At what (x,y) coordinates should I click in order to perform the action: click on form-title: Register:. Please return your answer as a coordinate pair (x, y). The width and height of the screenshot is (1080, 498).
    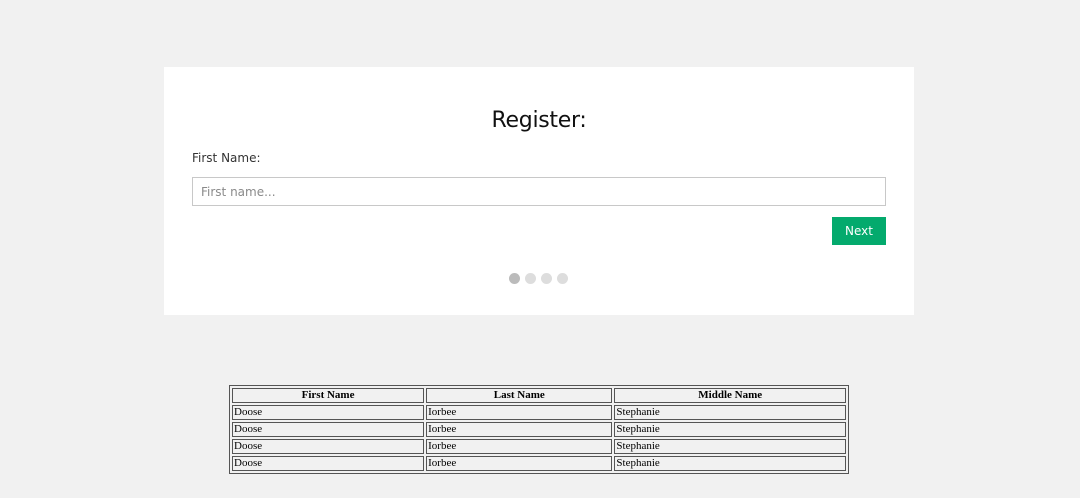
    Looking at the image, I should click on (539, 120).